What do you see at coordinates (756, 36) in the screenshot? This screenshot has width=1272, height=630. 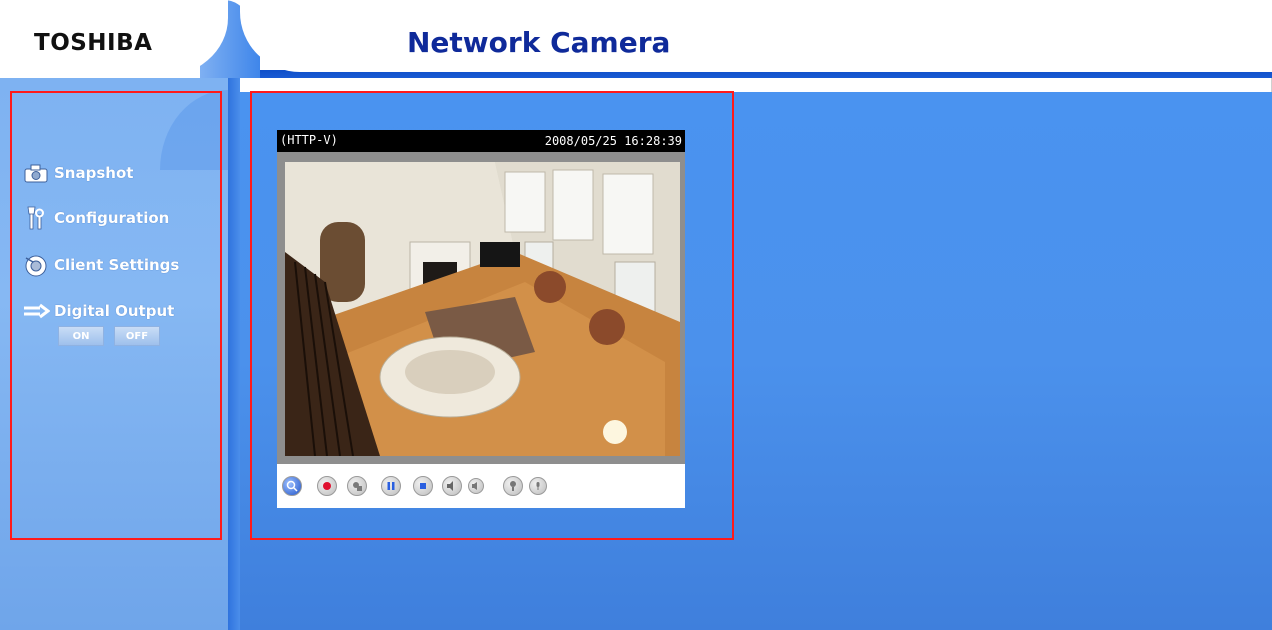 I see `title-tab` at bounding box center [756, 36].